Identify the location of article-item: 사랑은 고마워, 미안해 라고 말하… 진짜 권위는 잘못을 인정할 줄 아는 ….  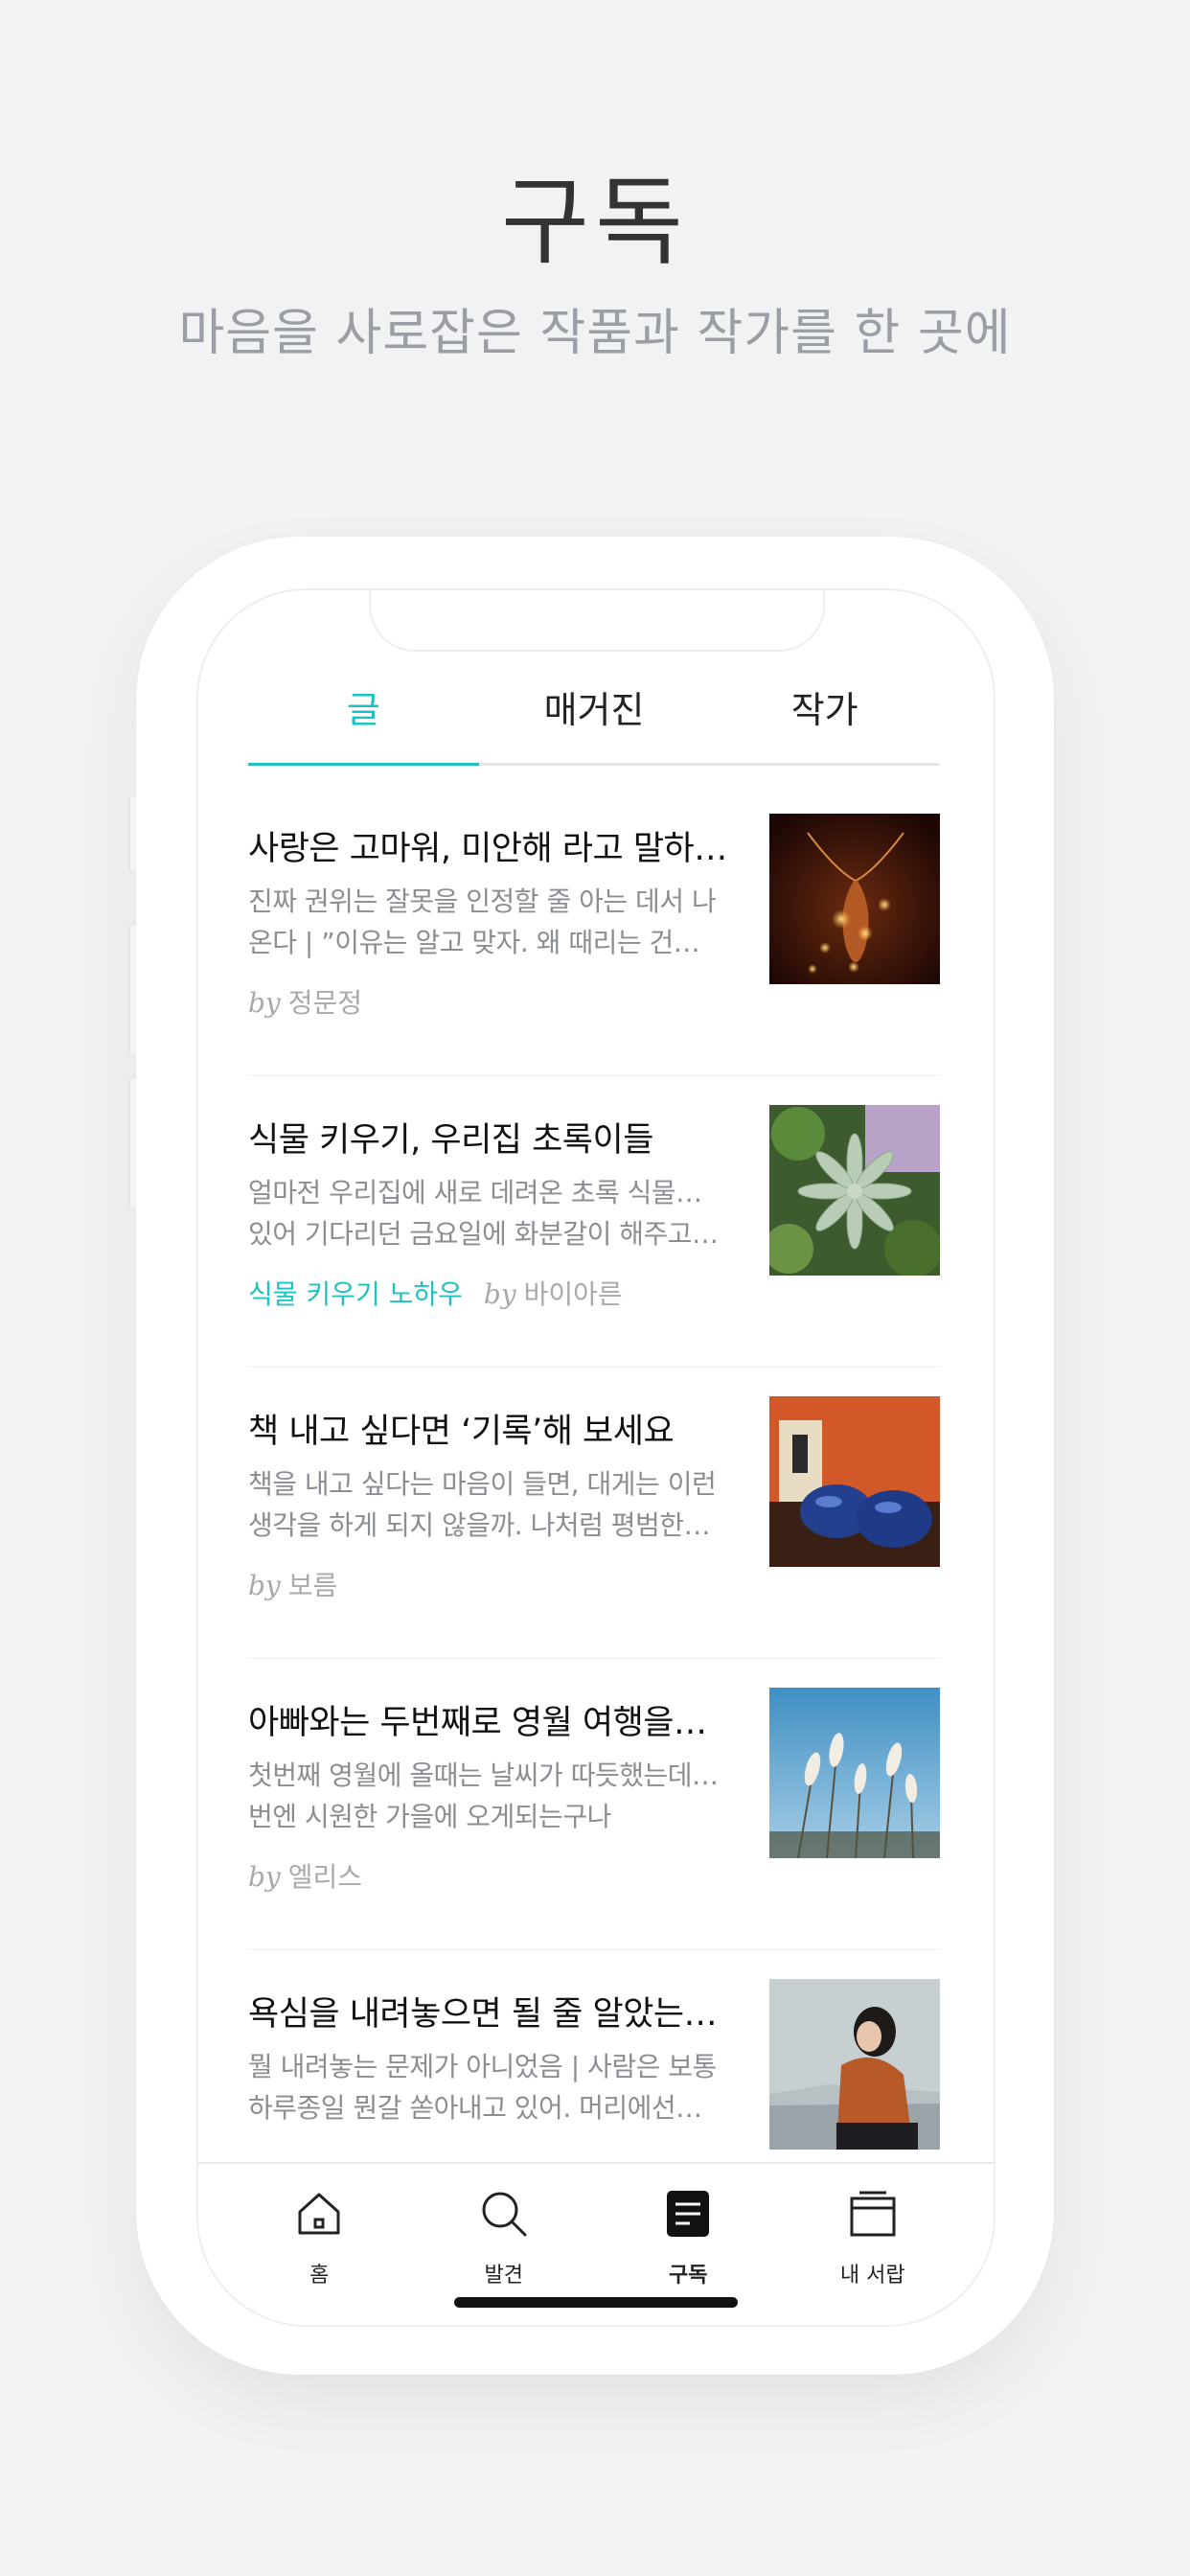
(594, 930).